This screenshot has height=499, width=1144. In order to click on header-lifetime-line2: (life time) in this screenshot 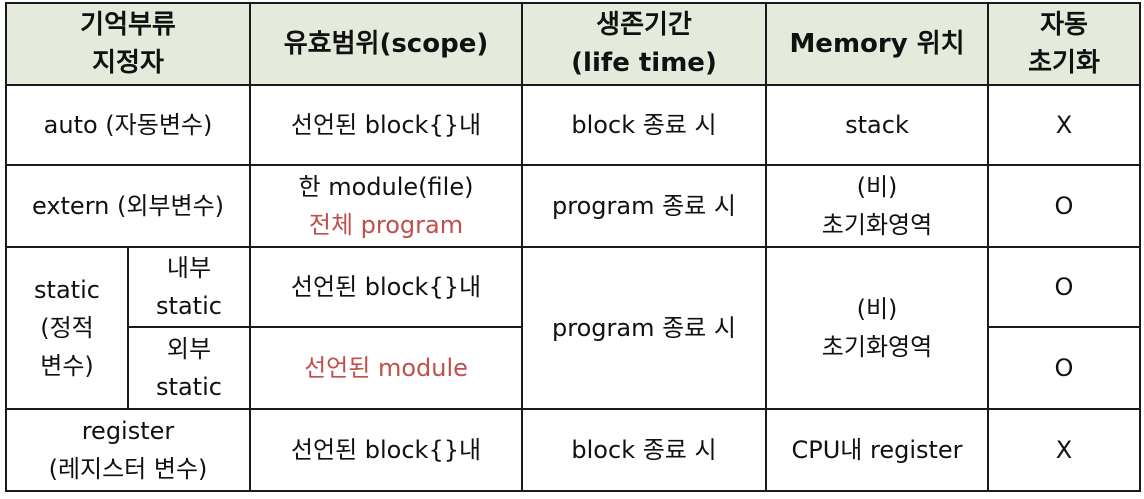, I will do `click(644, 63)`.